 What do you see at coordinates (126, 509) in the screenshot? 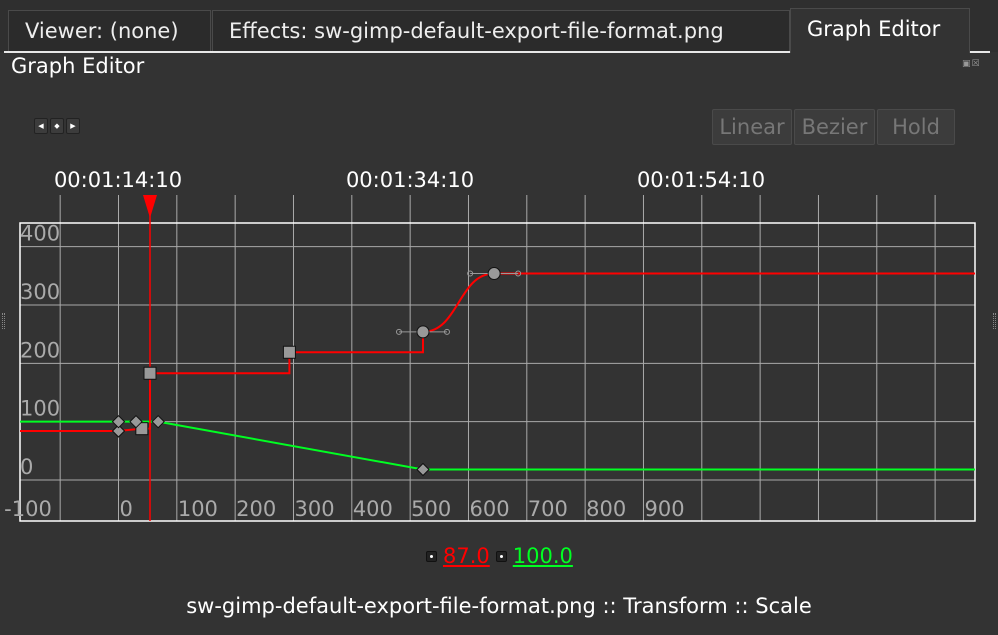
I see `x-tick-label: 0` at bounding box center [126, 509].